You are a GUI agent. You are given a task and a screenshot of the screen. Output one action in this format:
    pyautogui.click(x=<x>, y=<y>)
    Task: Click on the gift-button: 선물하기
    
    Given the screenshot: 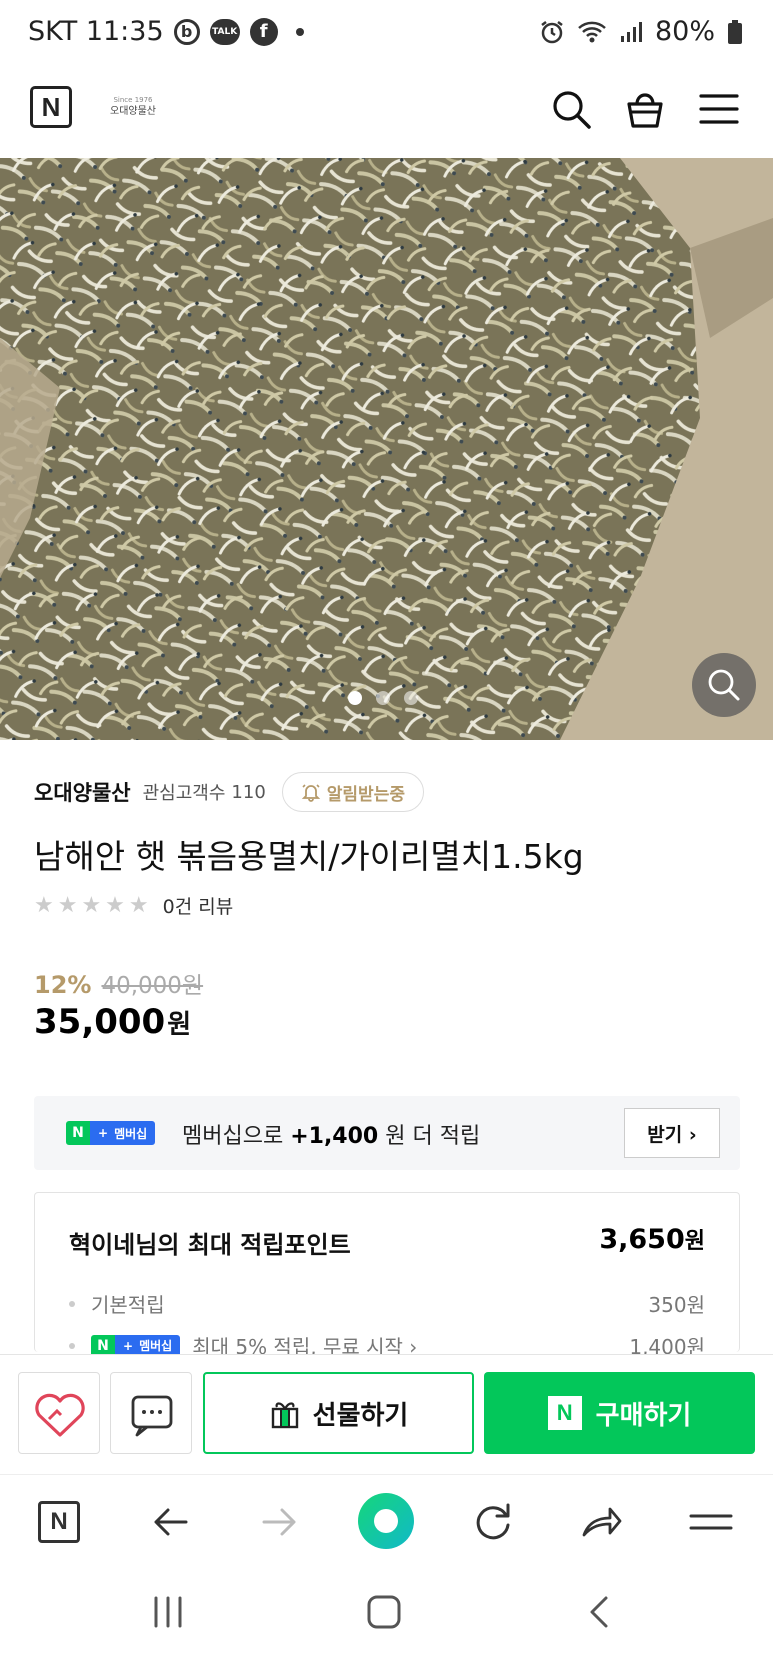 What is the action you would take?
    pyautogui.click(x=338, y=1413)
    